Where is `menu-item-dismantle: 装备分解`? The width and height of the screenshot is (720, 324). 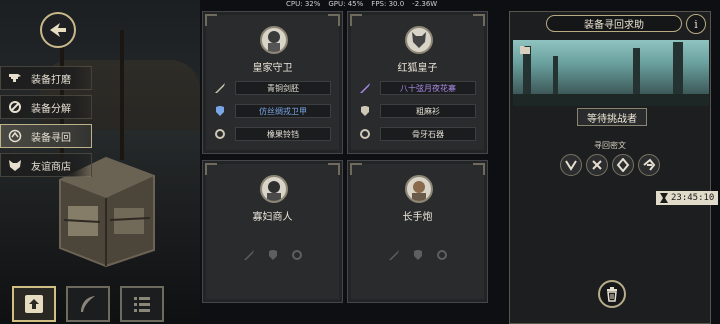 menu-item-dismantle: 装备分解 is located at coordinates (46, 107).